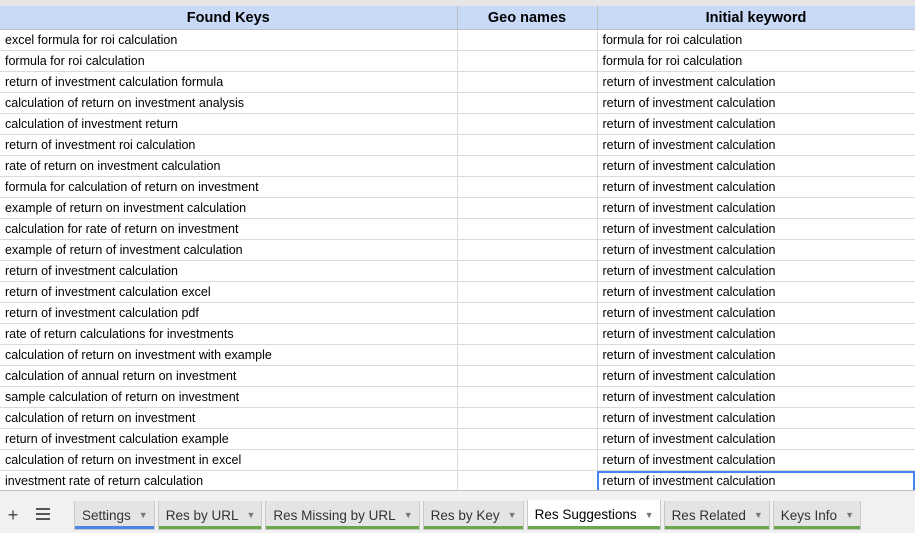  I want to click on cell-found-key: return of investment calculation formula, so click(229, 82).